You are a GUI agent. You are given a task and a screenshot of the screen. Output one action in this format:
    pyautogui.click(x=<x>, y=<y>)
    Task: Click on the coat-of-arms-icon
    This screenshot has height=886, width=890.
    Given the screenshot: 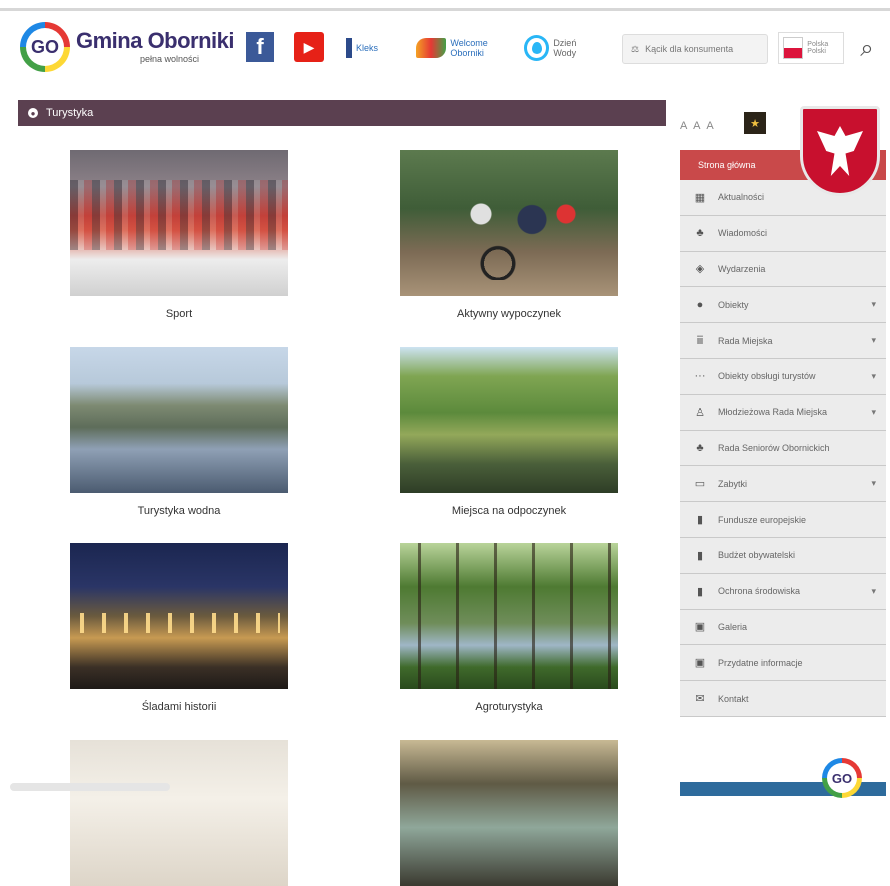 What is the action you would take?
    pyautogui.click(x=840, y=151)
    